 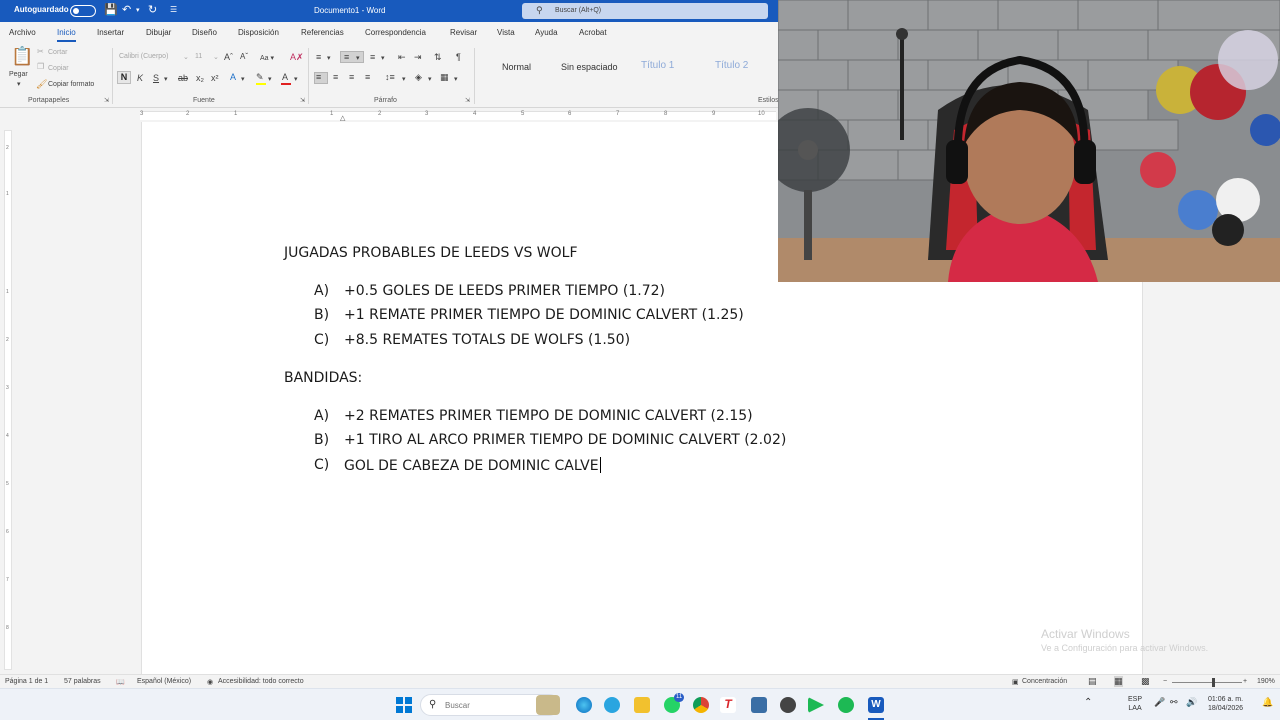 What do you see at coordinates (215, 78) in the screenshot?
I see `superscript-button: x²` at bounding box center [215, 78].